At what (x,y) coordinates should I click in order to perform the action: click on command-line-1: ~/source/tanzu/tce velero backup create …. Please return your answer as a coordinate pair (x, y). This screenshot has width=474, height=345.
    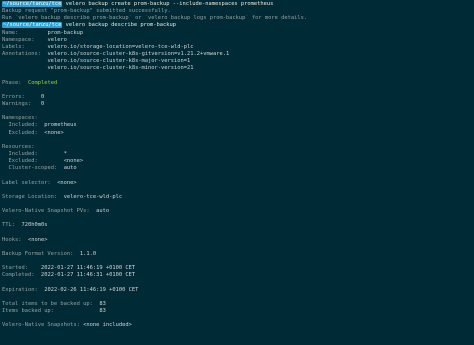
    Looking at the image, I should click on (238, 4).